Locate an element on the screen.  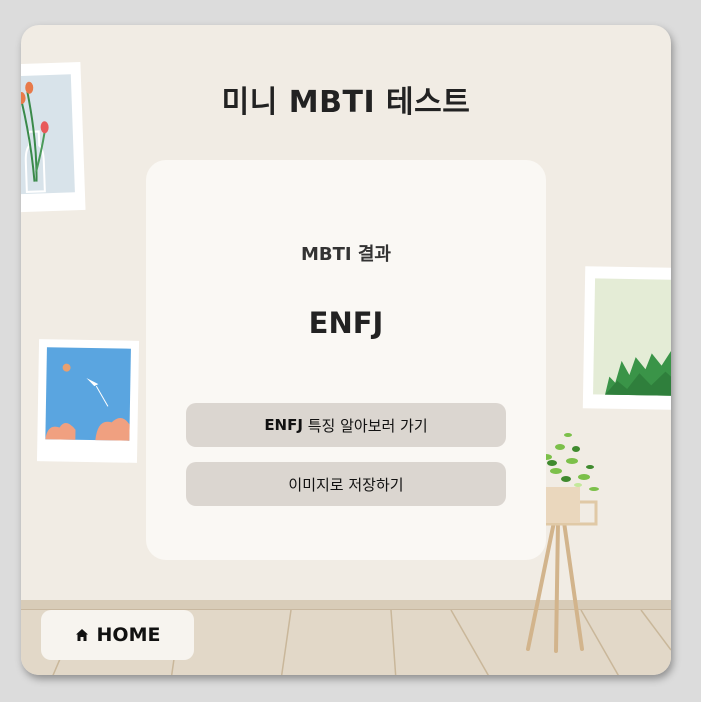
result-label: MBTI 결과 is located at coordinates (346, 254).